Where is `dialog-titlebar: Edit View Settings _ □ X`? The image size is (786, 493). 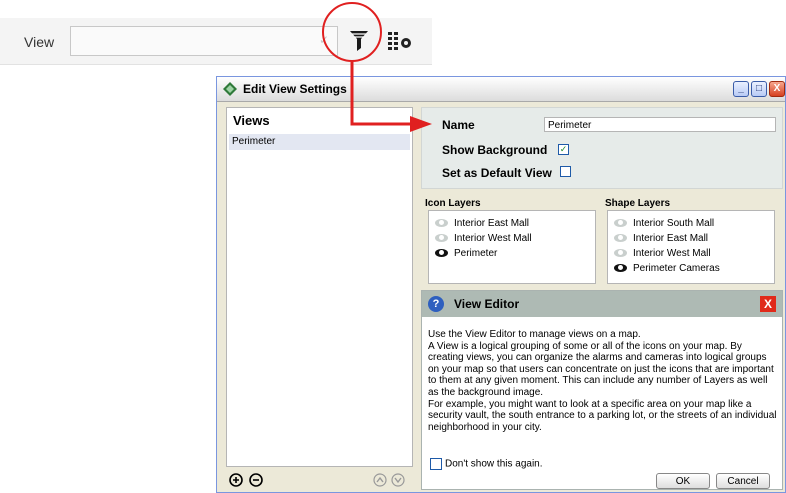
dialog-titlebar: Edit View Settings _ □ X is located at coordinates (501, 89).